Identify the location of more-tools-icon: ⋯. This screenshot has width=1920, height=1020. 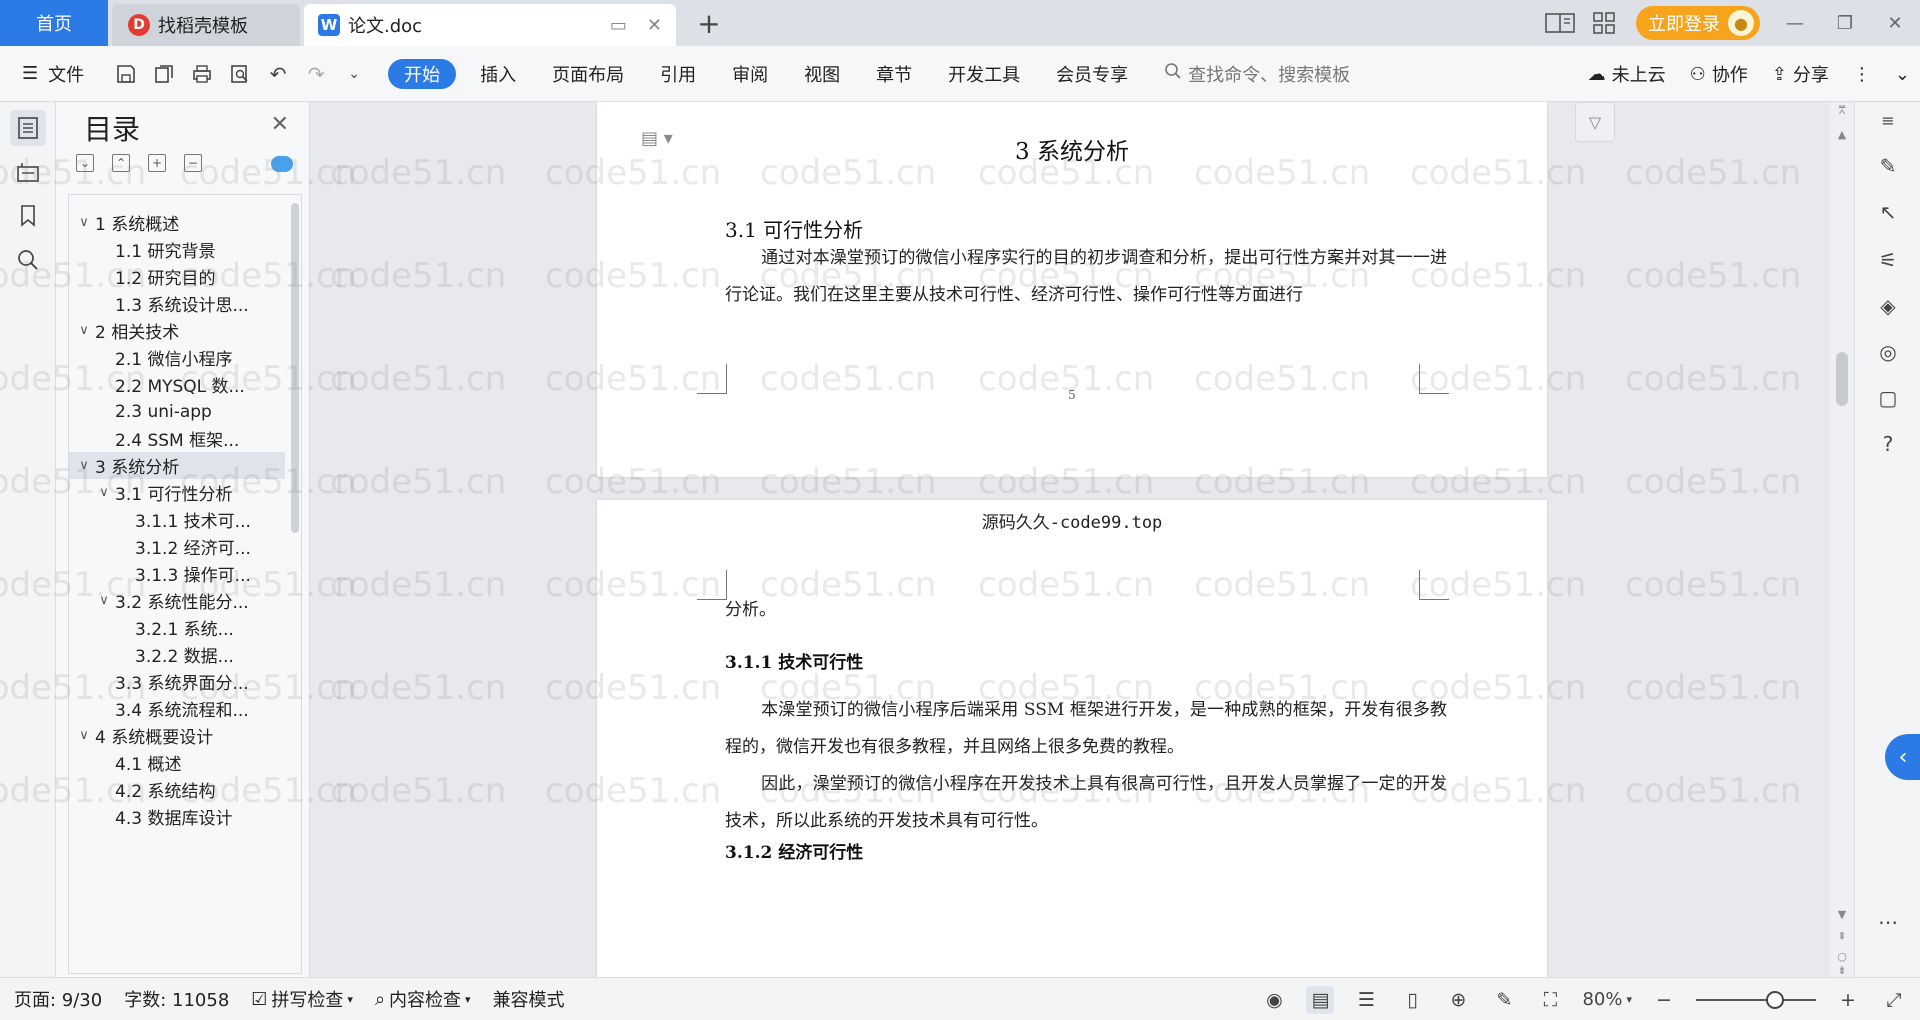
(1888, 922).